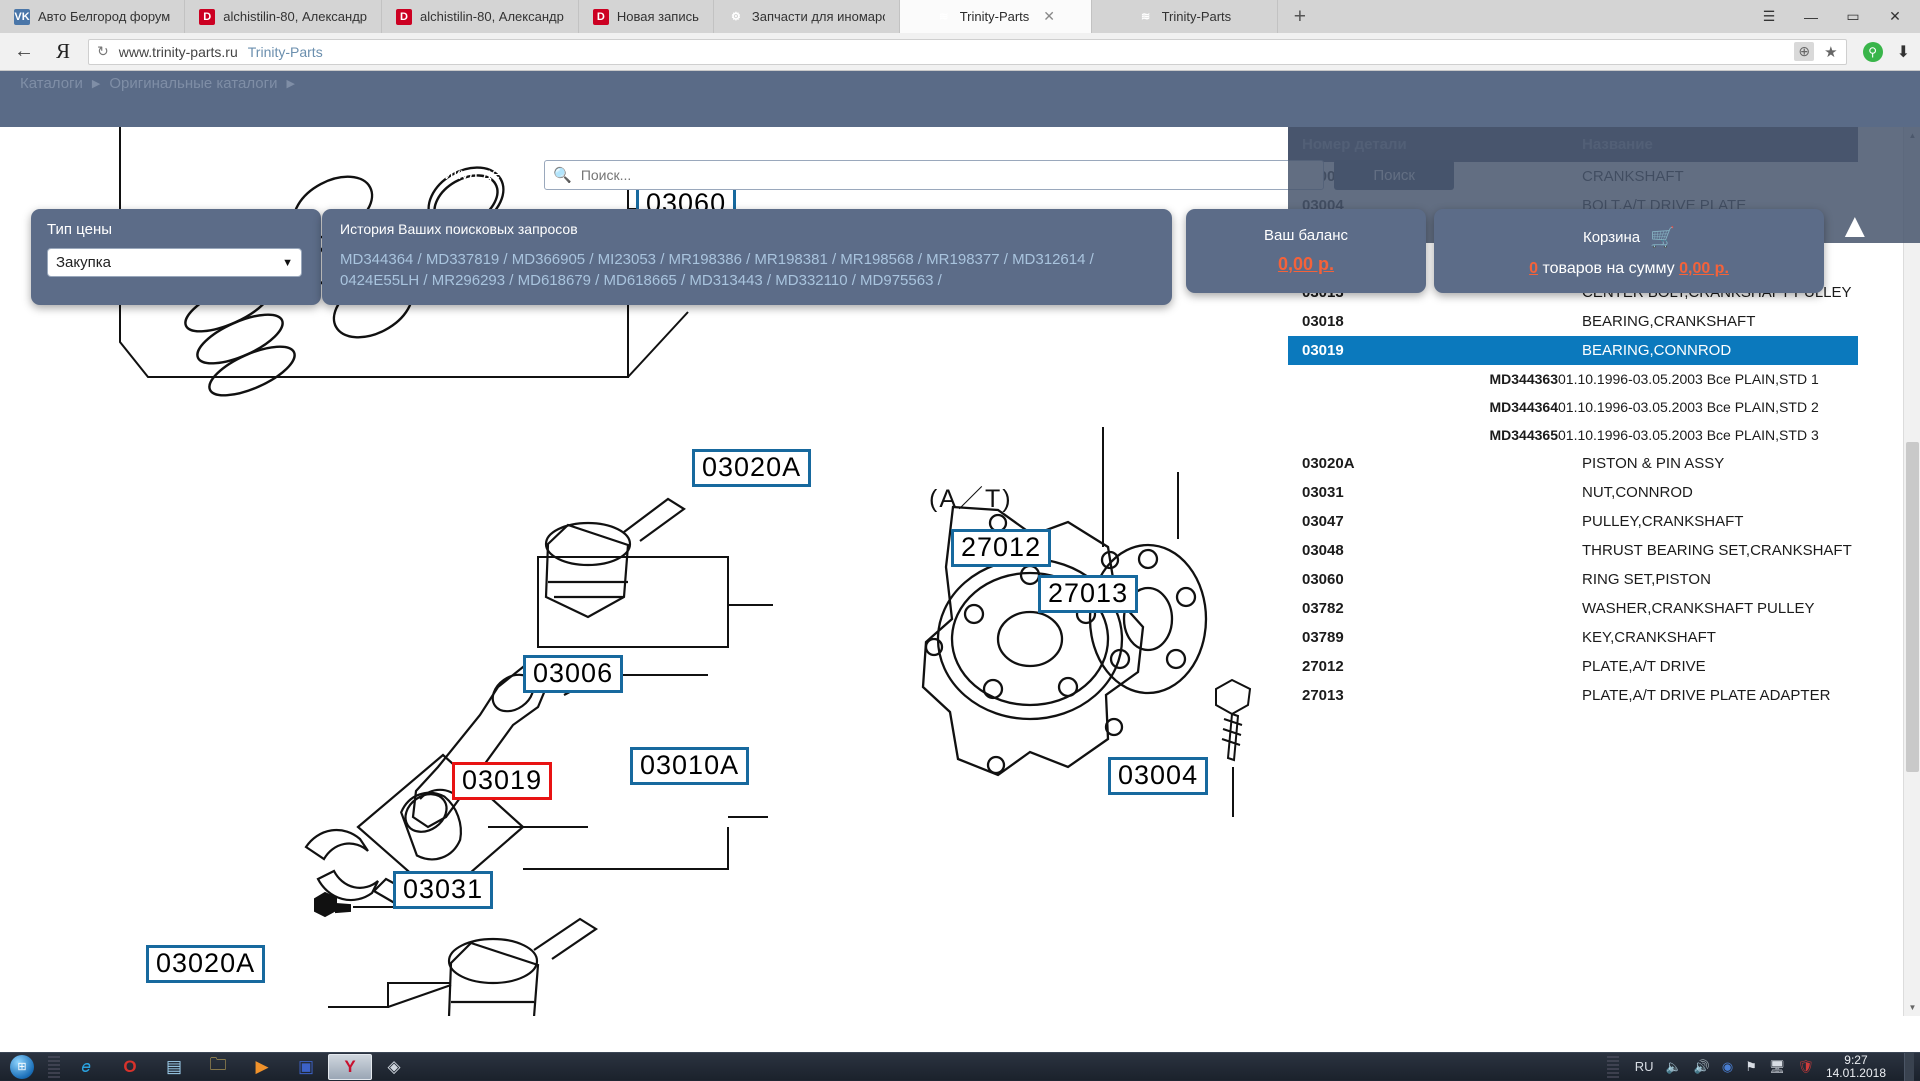 This screenshot has height=1081, width=1920. I want to click on collapse-panels-button: ▲, so click(1855, 226).